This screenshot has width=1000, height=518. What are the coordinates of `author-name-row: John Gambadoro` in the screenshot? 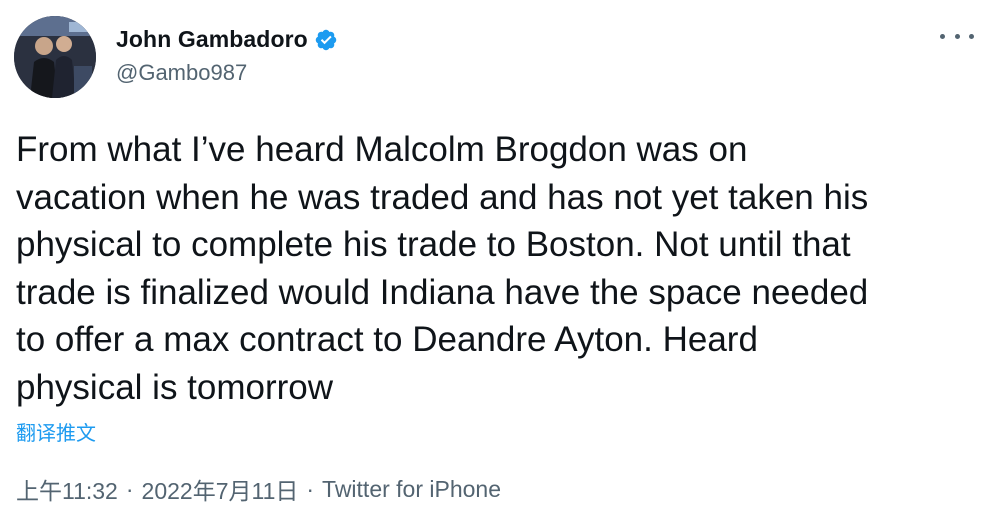 It's located at (227, 39).